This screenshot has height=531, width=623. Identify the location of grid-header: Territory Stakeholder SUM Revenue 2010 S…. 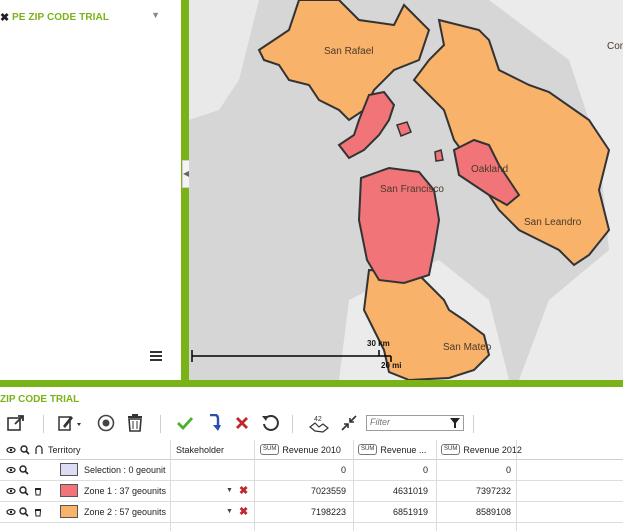
(311, 450).